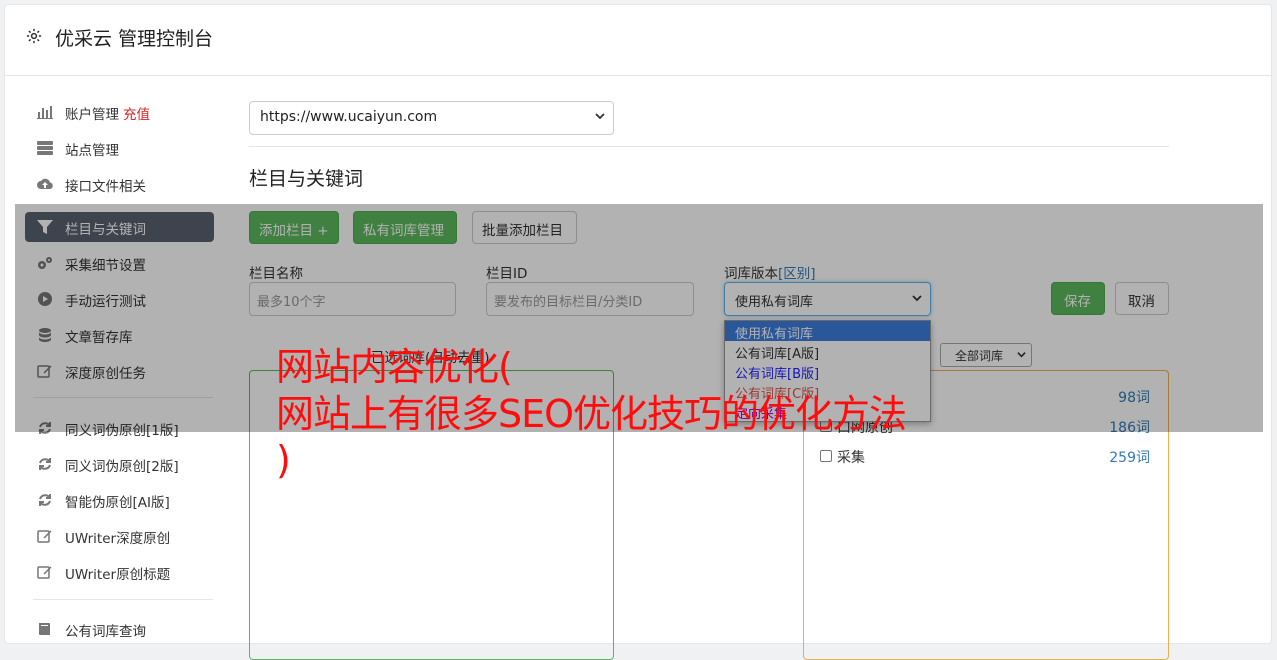  Describe the element at coordinates (105, 632) in the screenshot. I see `sidebar-item-label: 公有词库查询` at that location.